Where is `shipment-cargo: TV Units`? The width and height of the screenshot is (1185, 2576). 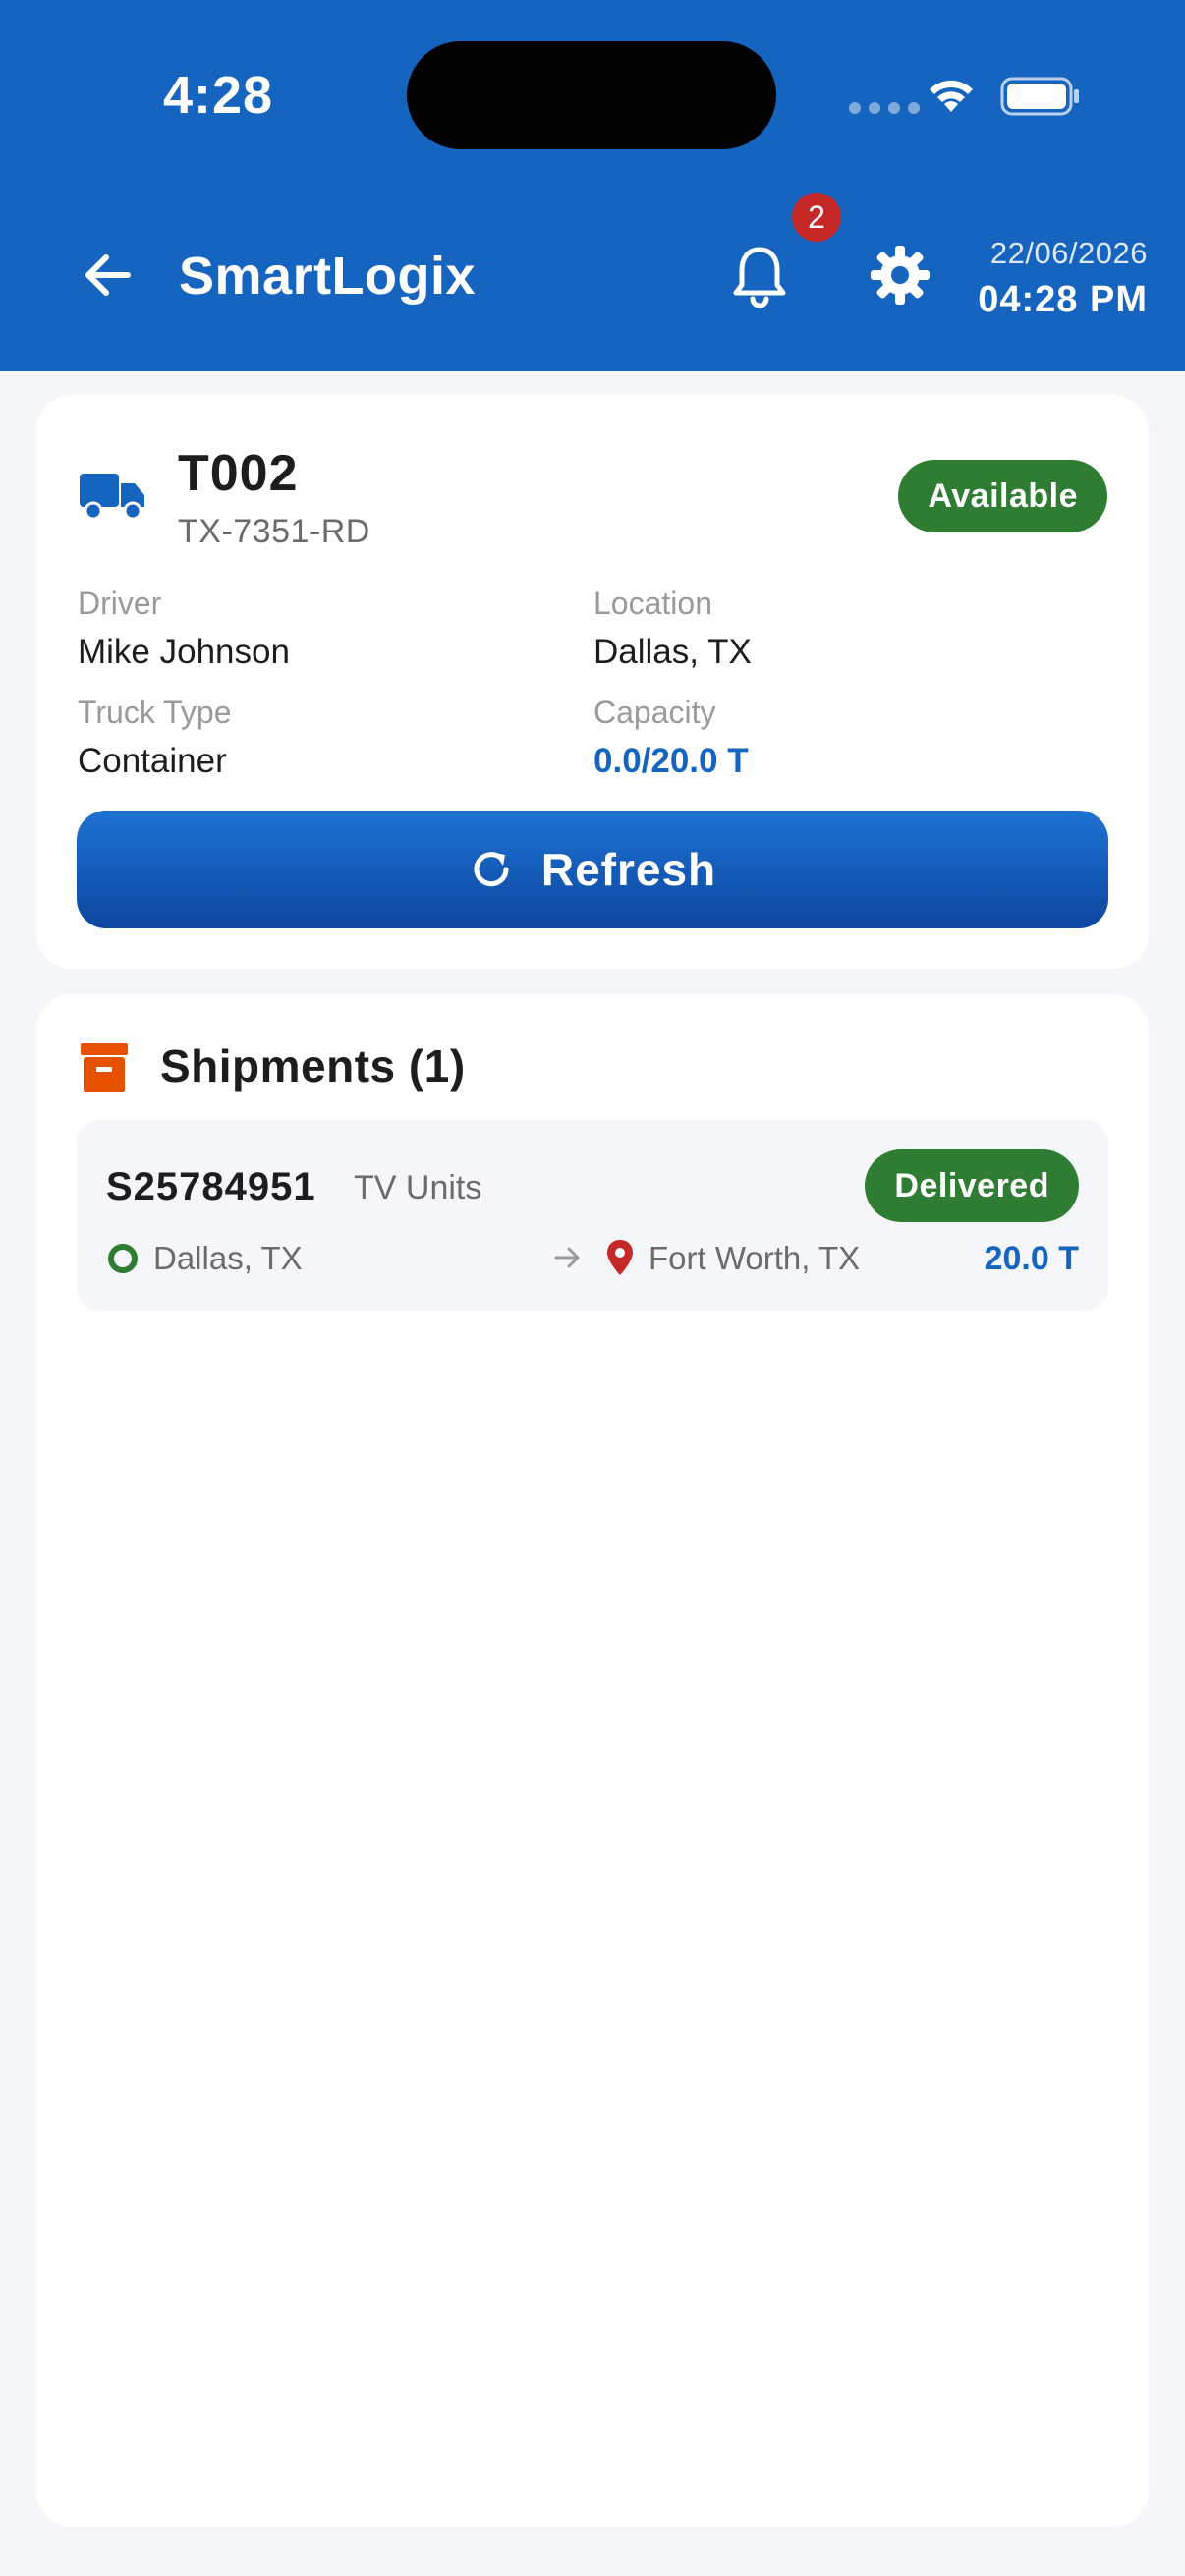
shipment-cargo: TV Units is located at coordinates (418, 1187).